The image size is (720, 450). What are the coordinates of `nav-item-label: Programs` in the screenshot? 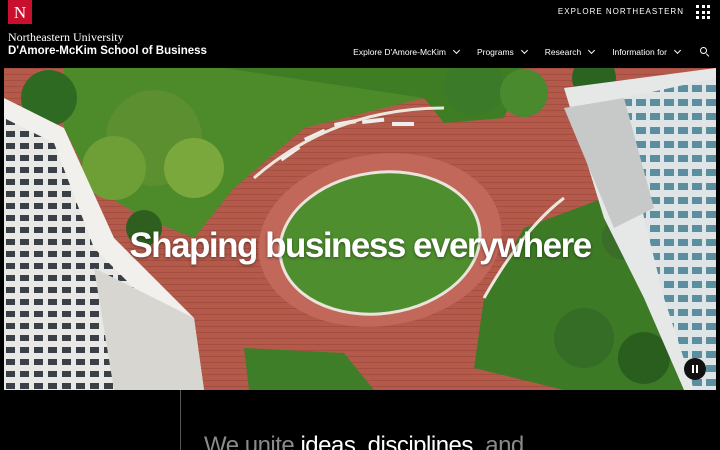 It's located at (495, 52).